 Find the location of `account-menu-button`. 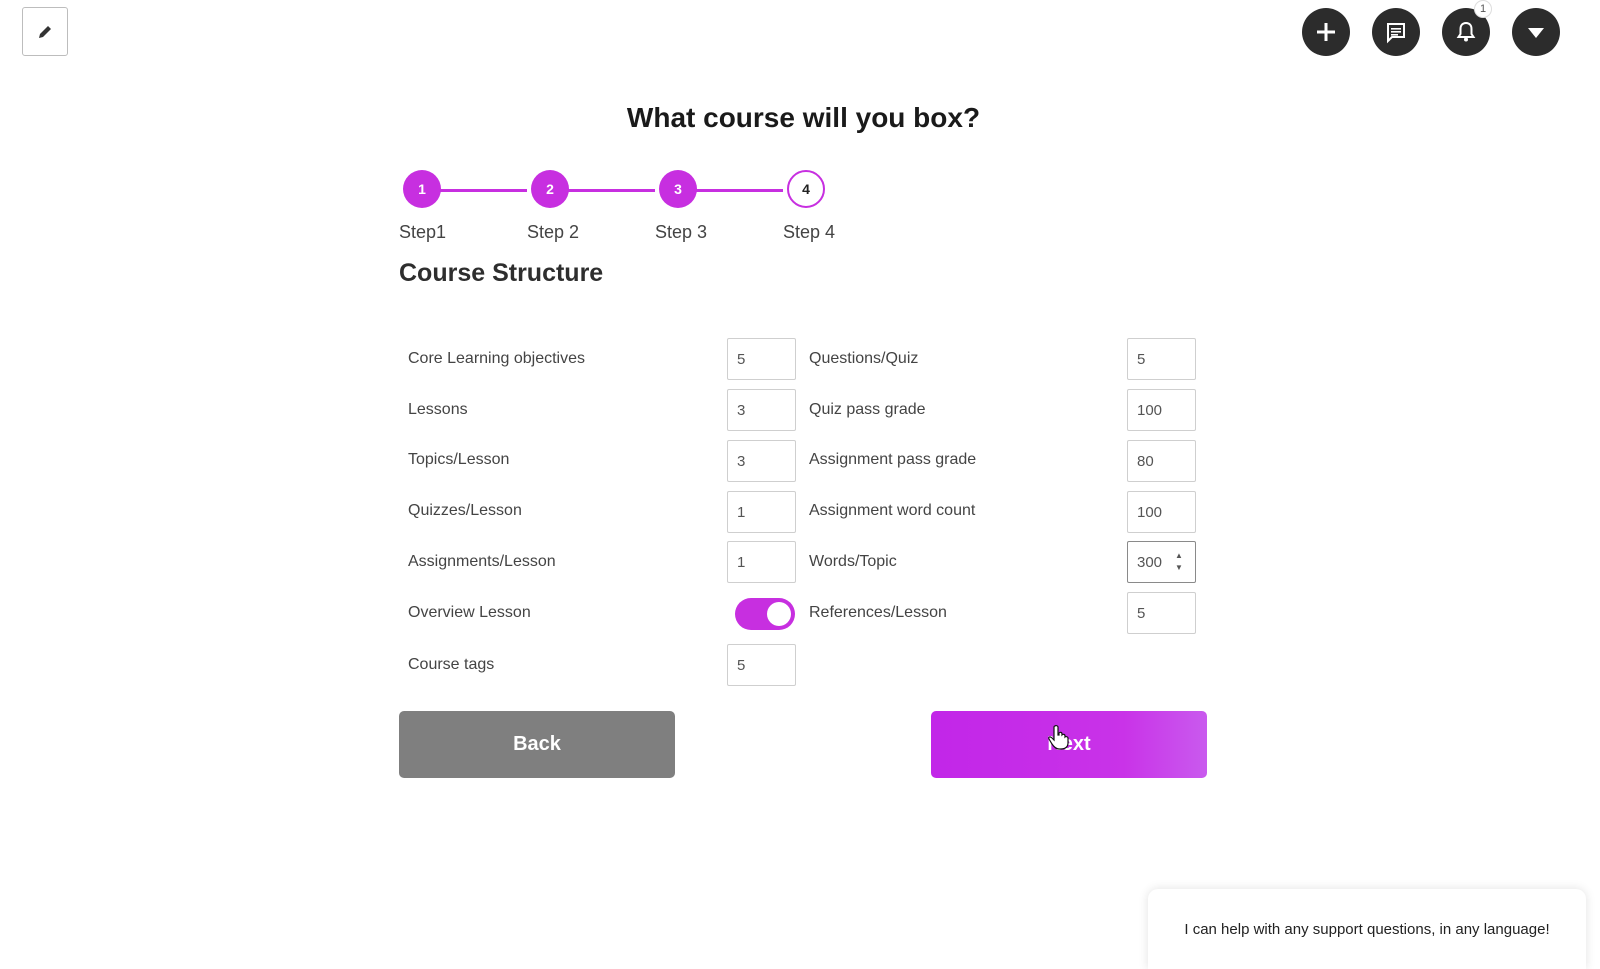

account-menu-button is located at coordinates (1536, 32).